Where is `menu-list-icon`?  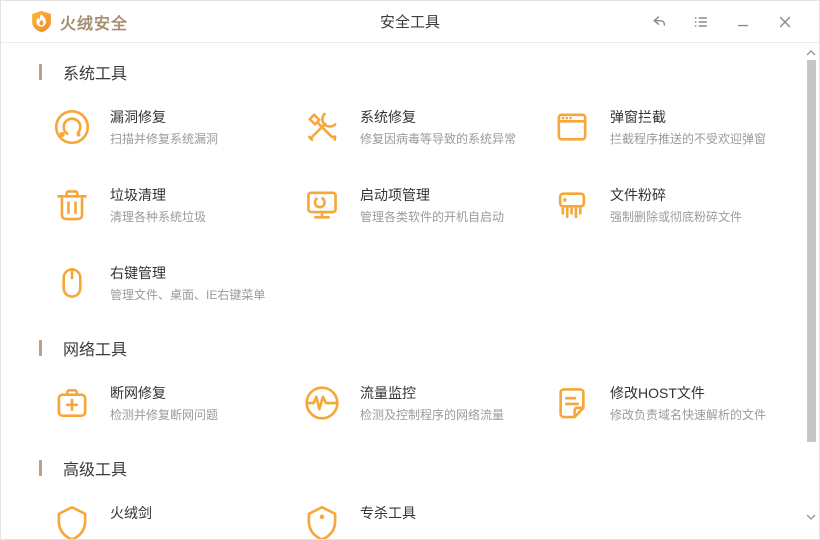 menu-list-icon is located at coordinates (701, 21).